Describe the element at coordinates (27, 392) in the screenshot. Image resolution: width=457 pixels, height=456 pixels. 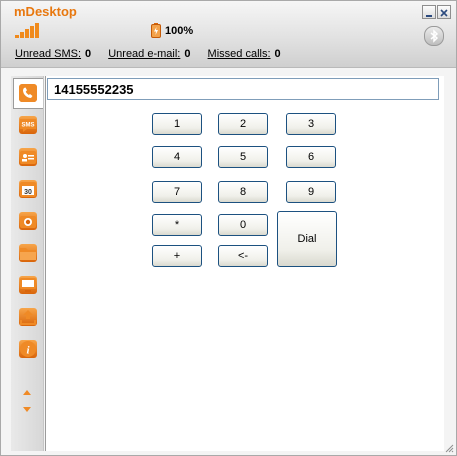
I see `scroll-up-icon` at that location.